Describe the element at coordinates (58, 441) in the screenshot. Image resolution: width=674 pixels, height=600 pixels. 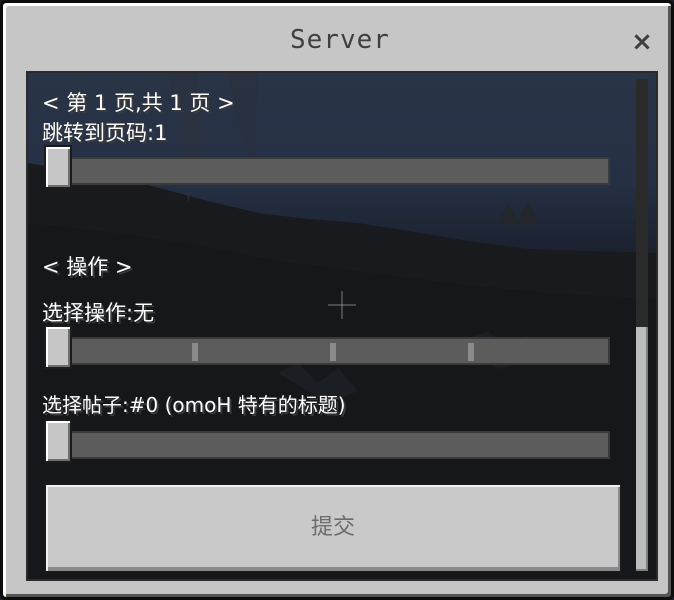
I see `post-slider-handle` at that location.